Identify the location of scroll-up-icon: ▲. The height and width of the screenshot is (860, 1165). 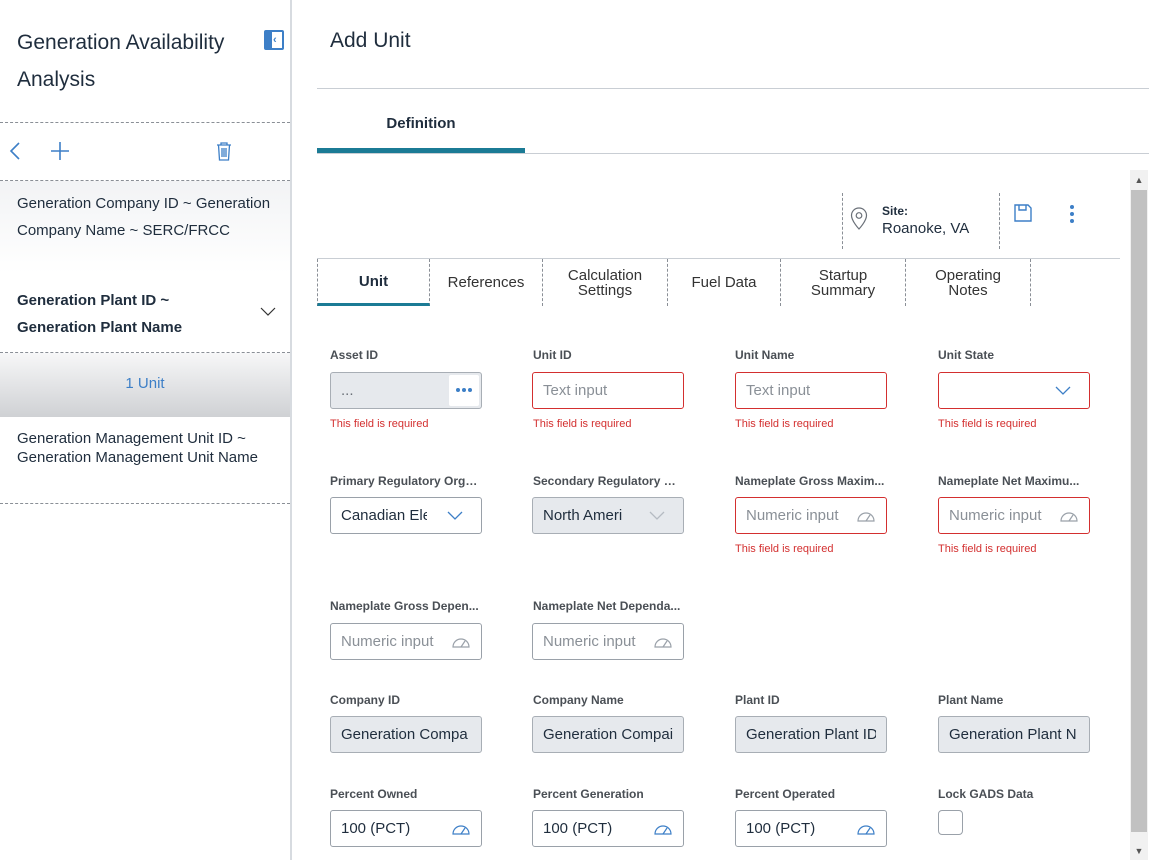
(1139, 180).